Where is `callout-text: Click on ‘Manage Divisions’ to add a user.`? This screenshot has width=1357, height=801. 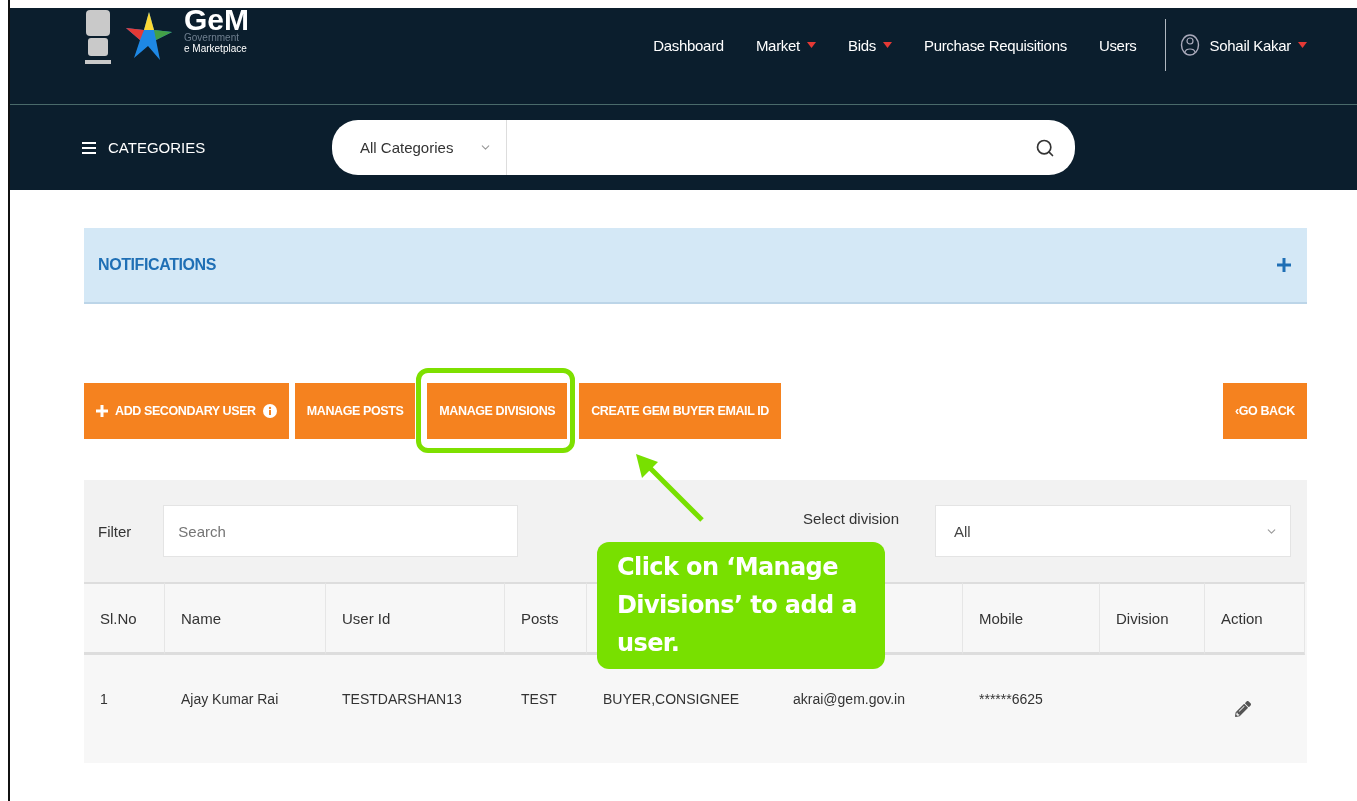 callout-text: Click on ‘Manage Divisions’ to add a user. is located at coordinates (741, 605).